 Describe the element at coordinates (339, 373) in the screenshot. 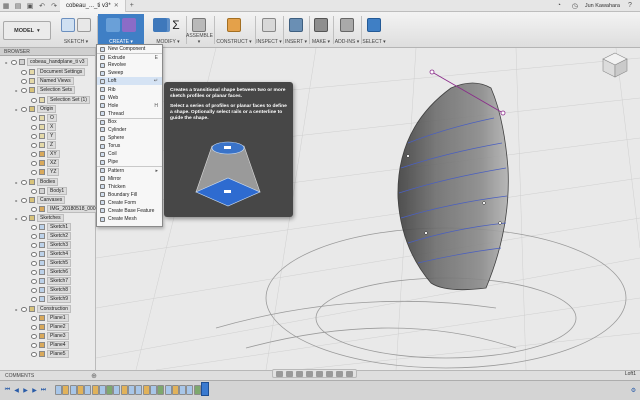

I see `grid-settings-icon` at that location.